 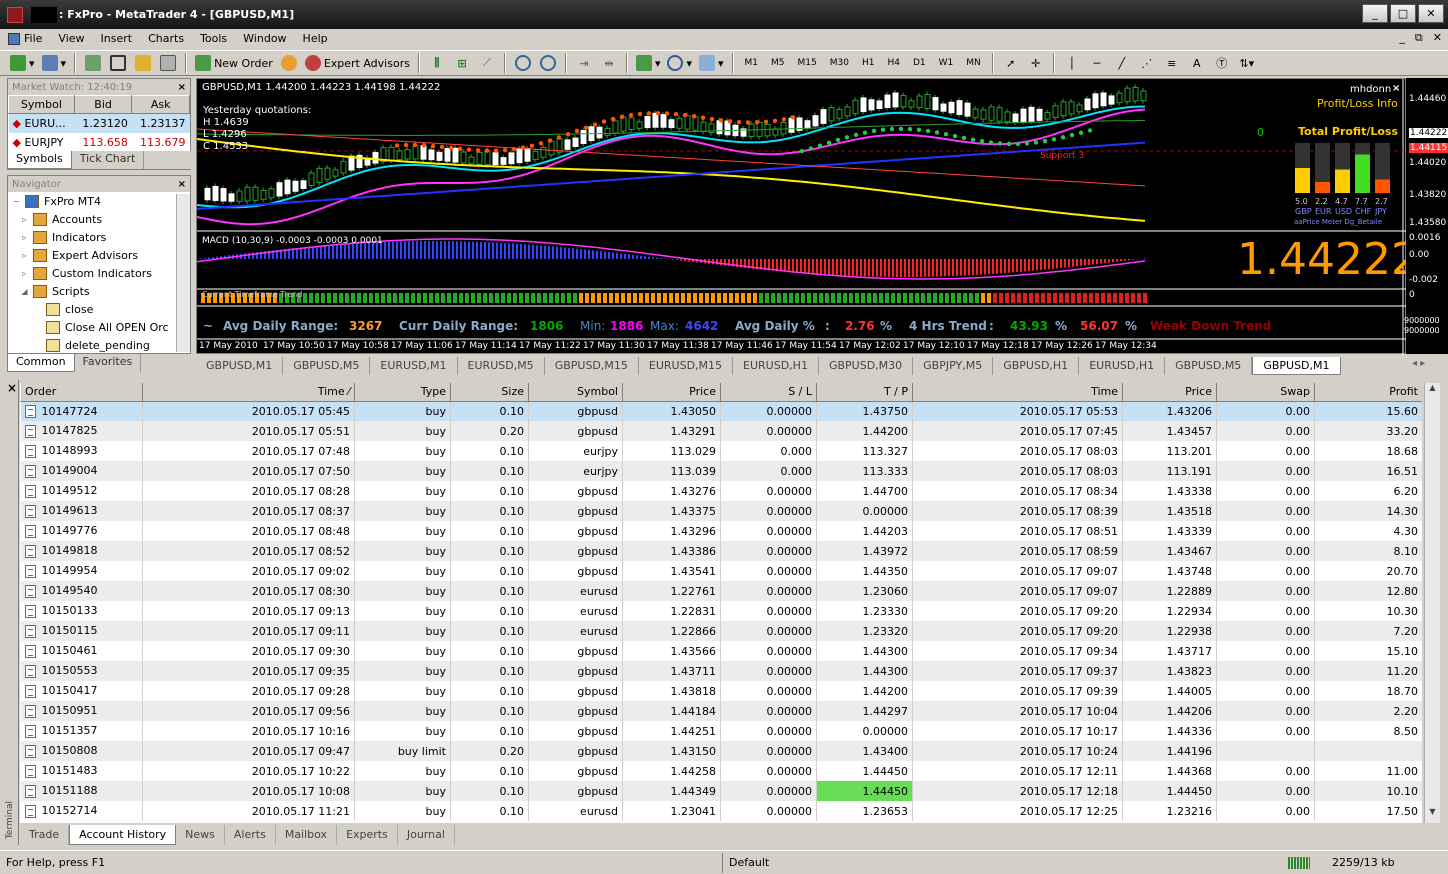 I want to click on nav-expert-advisors: ▹ Expert Advisors, so click(x=101, y=255).